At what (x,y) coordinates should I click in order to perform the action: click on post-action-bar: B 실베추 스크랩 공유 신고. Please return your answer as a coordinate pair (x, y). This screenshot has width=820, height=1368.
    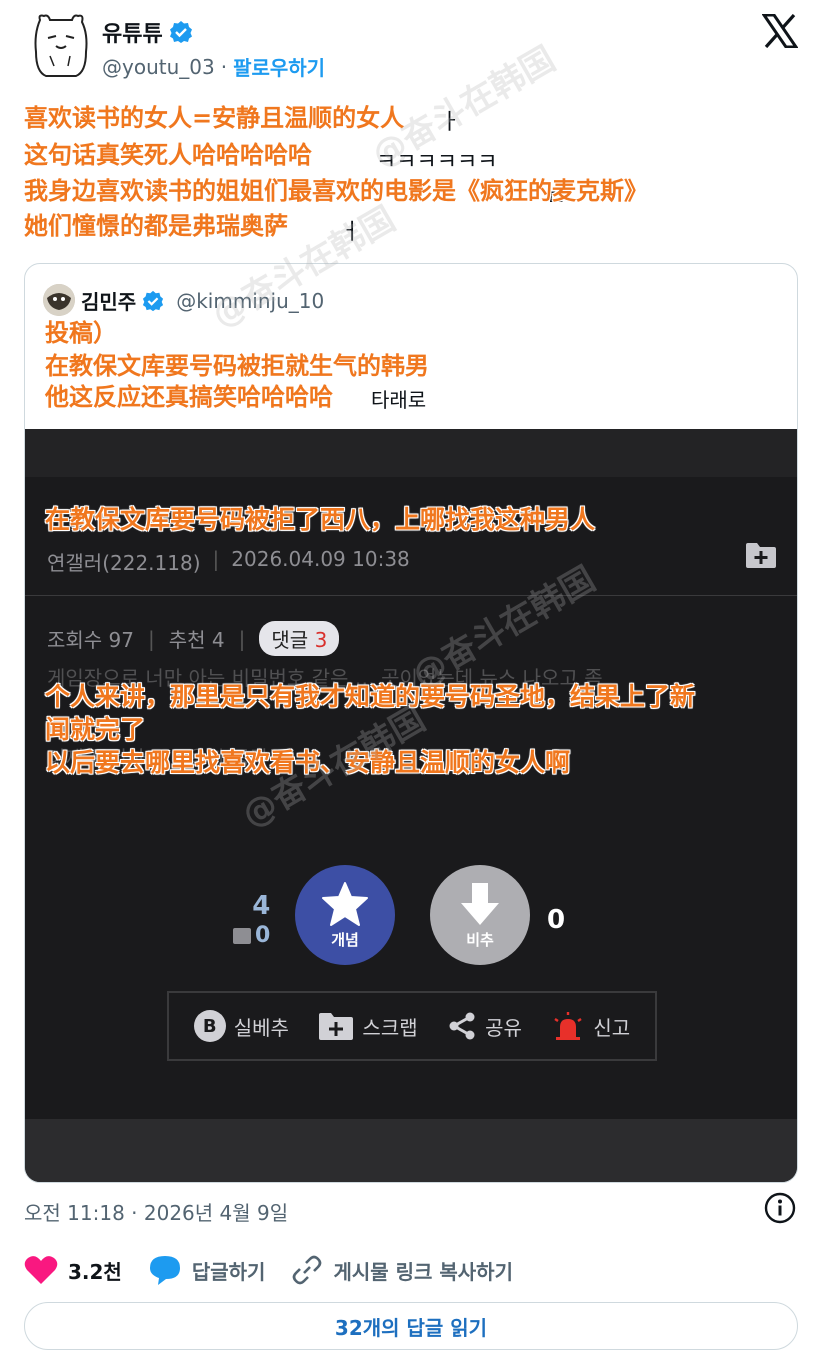
    Looking at the image, I should click on (412, 1026).